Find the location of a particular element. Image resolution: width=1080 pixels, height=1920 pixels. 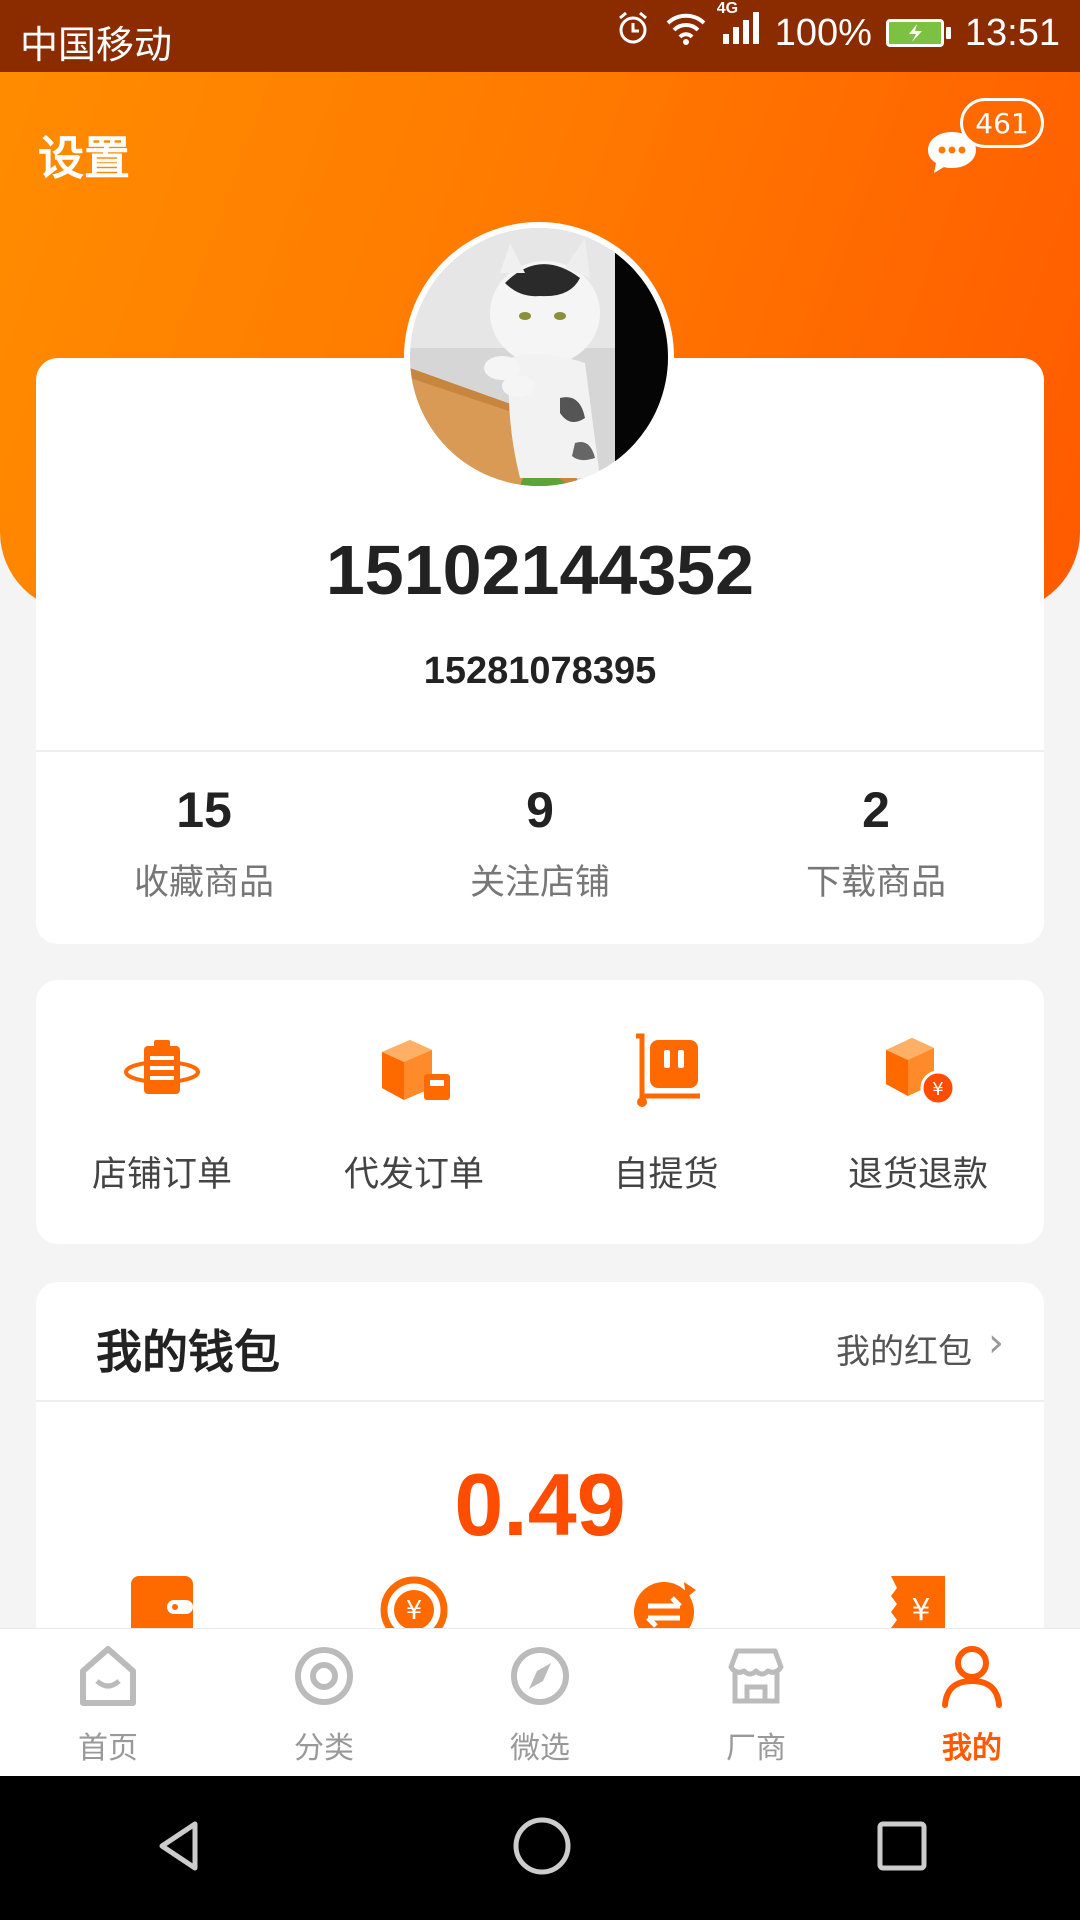

refund-icon: ¥ is located at coordinates (918, 1072).